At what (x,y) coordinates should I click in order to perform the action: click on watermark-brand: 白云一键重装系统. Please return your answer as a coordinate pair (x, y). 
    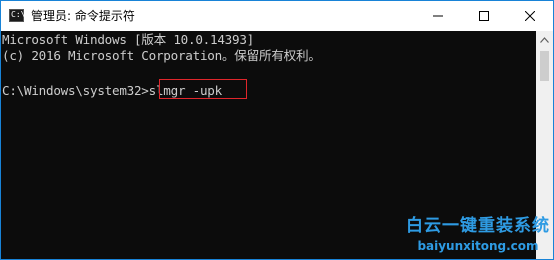
    Looking at the image, I should click on (478, 226).